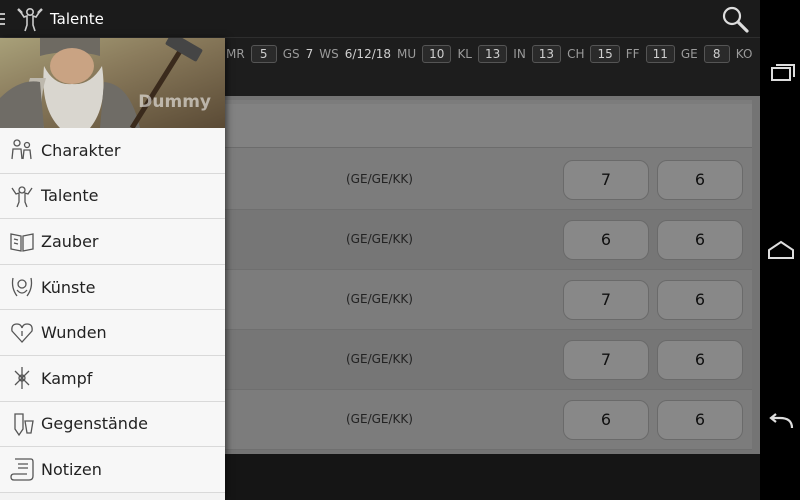  What do you see at coordinates (22, 243) in the screenshot?
I see `spellbook-icon` at bounding box center [22, 243].